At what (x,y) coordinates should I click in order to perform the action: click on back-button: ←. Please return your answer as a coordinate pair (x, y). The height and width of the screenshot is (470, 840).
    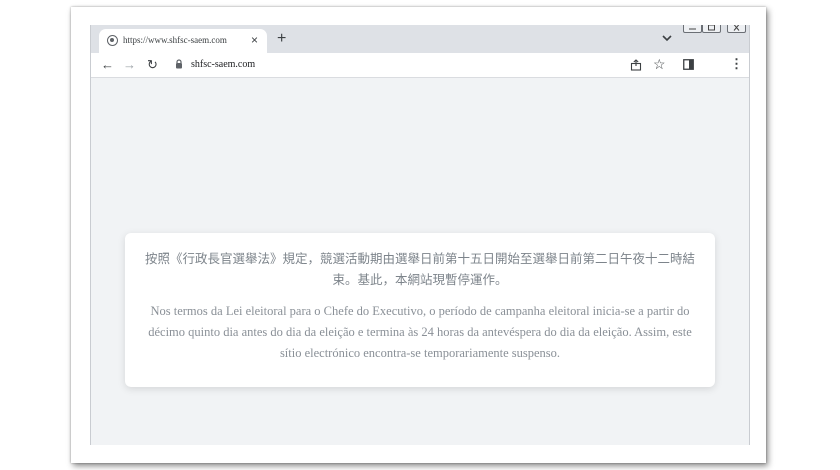
    Looking at the image, I should click on (107, 65).